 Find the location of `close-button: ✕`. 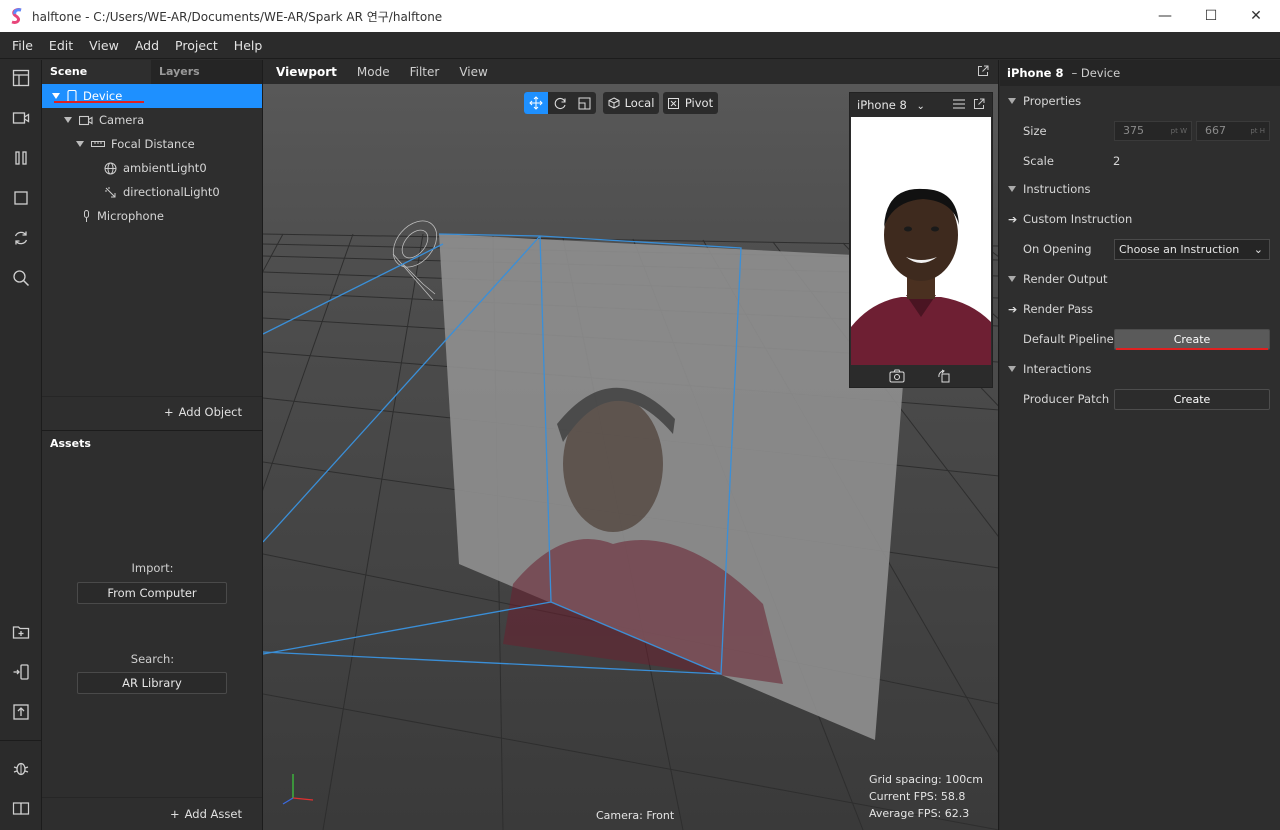

close-button: ✕ is located at coordinates (1256, 16).